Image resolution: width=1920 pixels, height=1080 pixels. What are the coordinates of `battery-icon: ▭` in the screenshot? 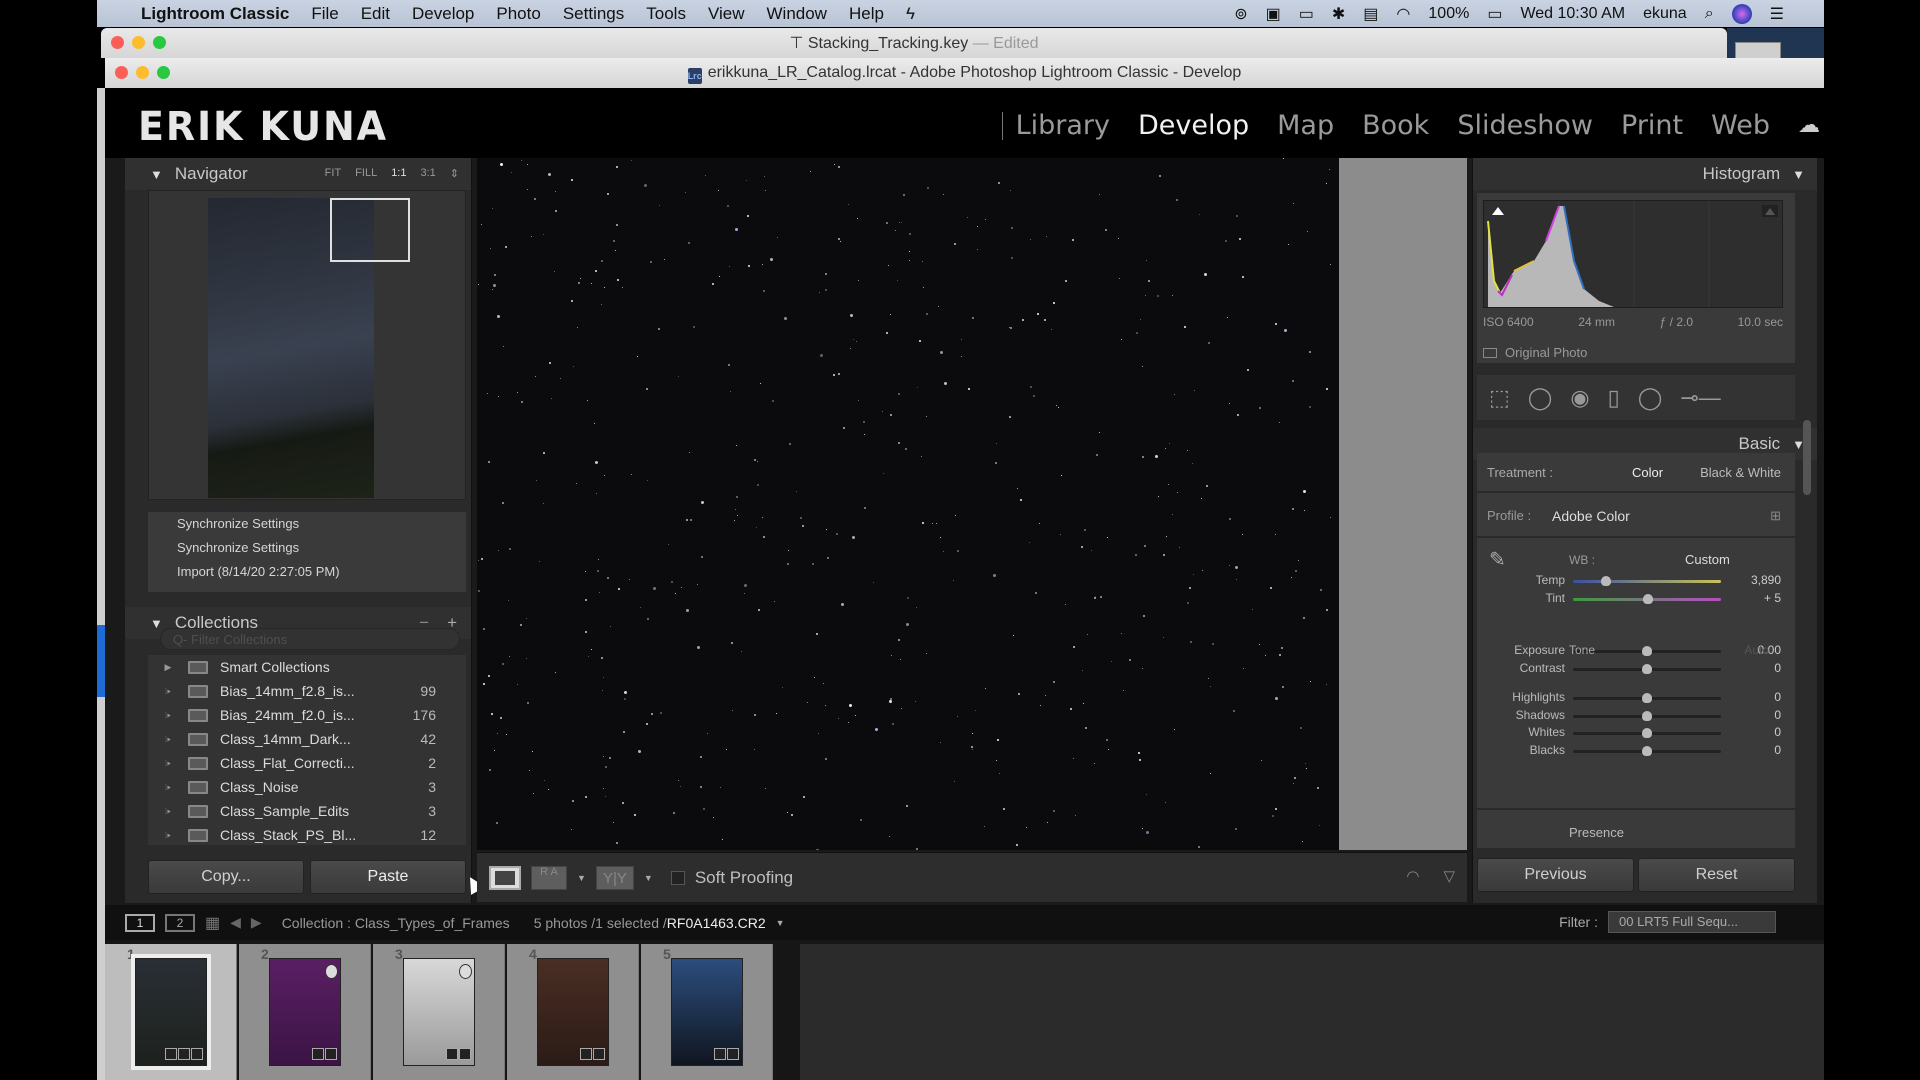 It's located at (1494, 14).